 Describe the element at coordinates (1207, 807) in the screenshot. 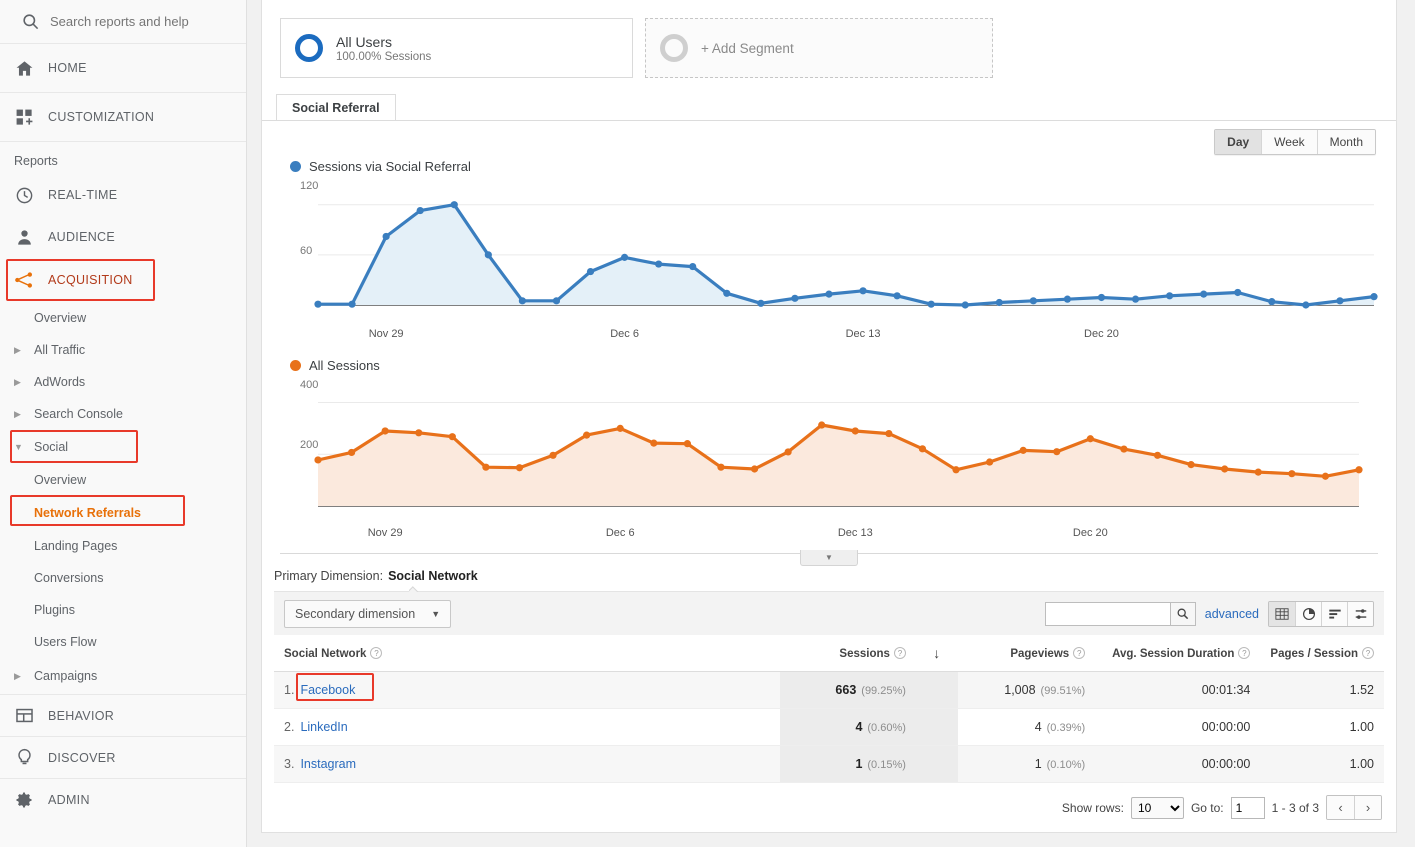

I see `goto-label: Go to:` at that location.